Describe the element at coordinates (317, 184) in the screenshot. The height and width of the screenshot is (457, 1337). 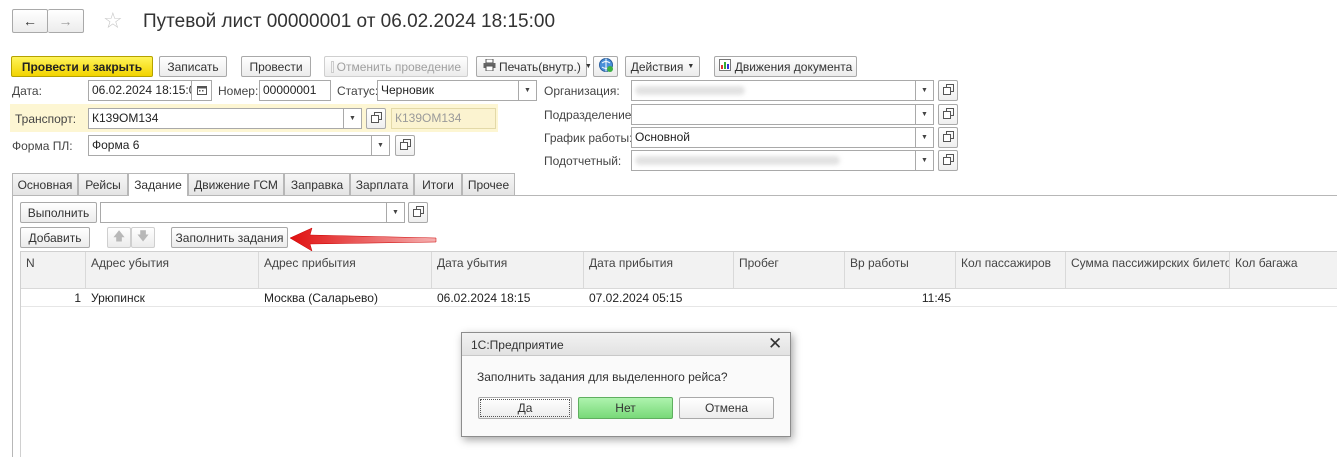
I see `tab-refueling: Заправка` at that location.